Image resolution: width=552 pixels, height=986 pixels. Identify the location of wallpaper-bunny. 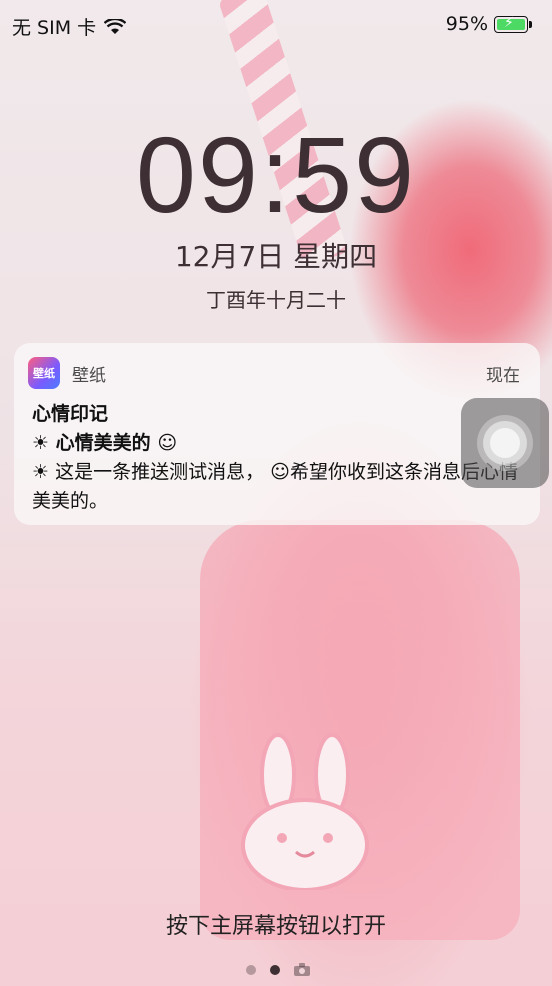
(305, 811).